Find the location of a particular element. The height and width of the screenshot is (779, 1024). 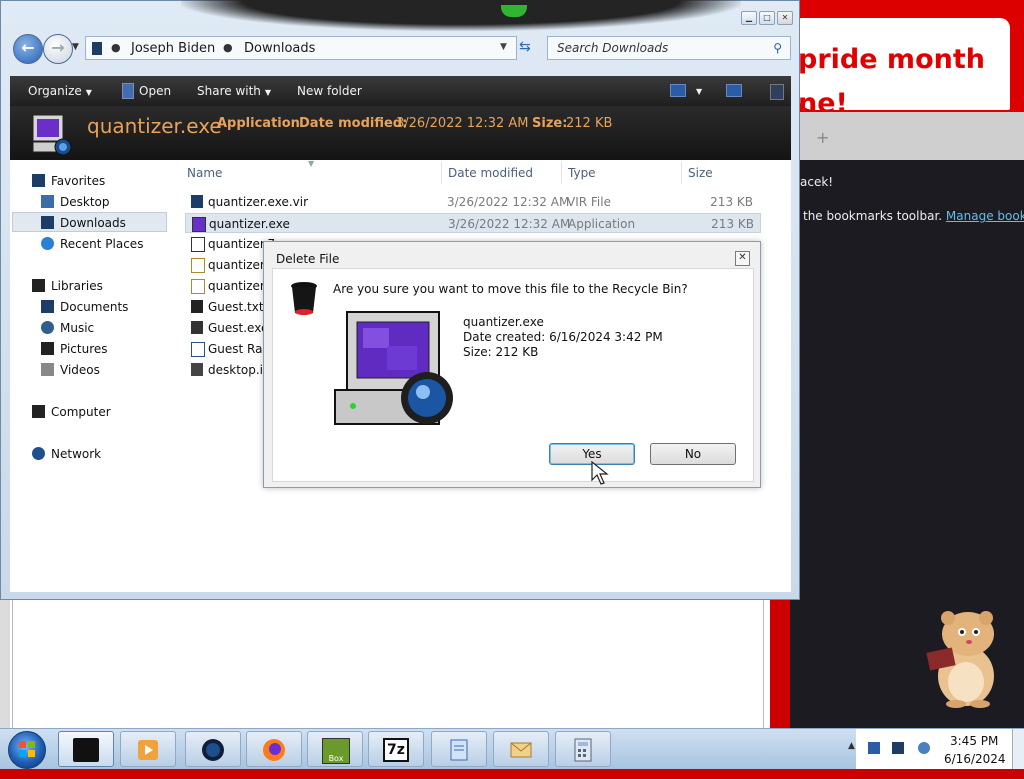

refresh-icon: ⇆ is located at coordinates (525, 47).